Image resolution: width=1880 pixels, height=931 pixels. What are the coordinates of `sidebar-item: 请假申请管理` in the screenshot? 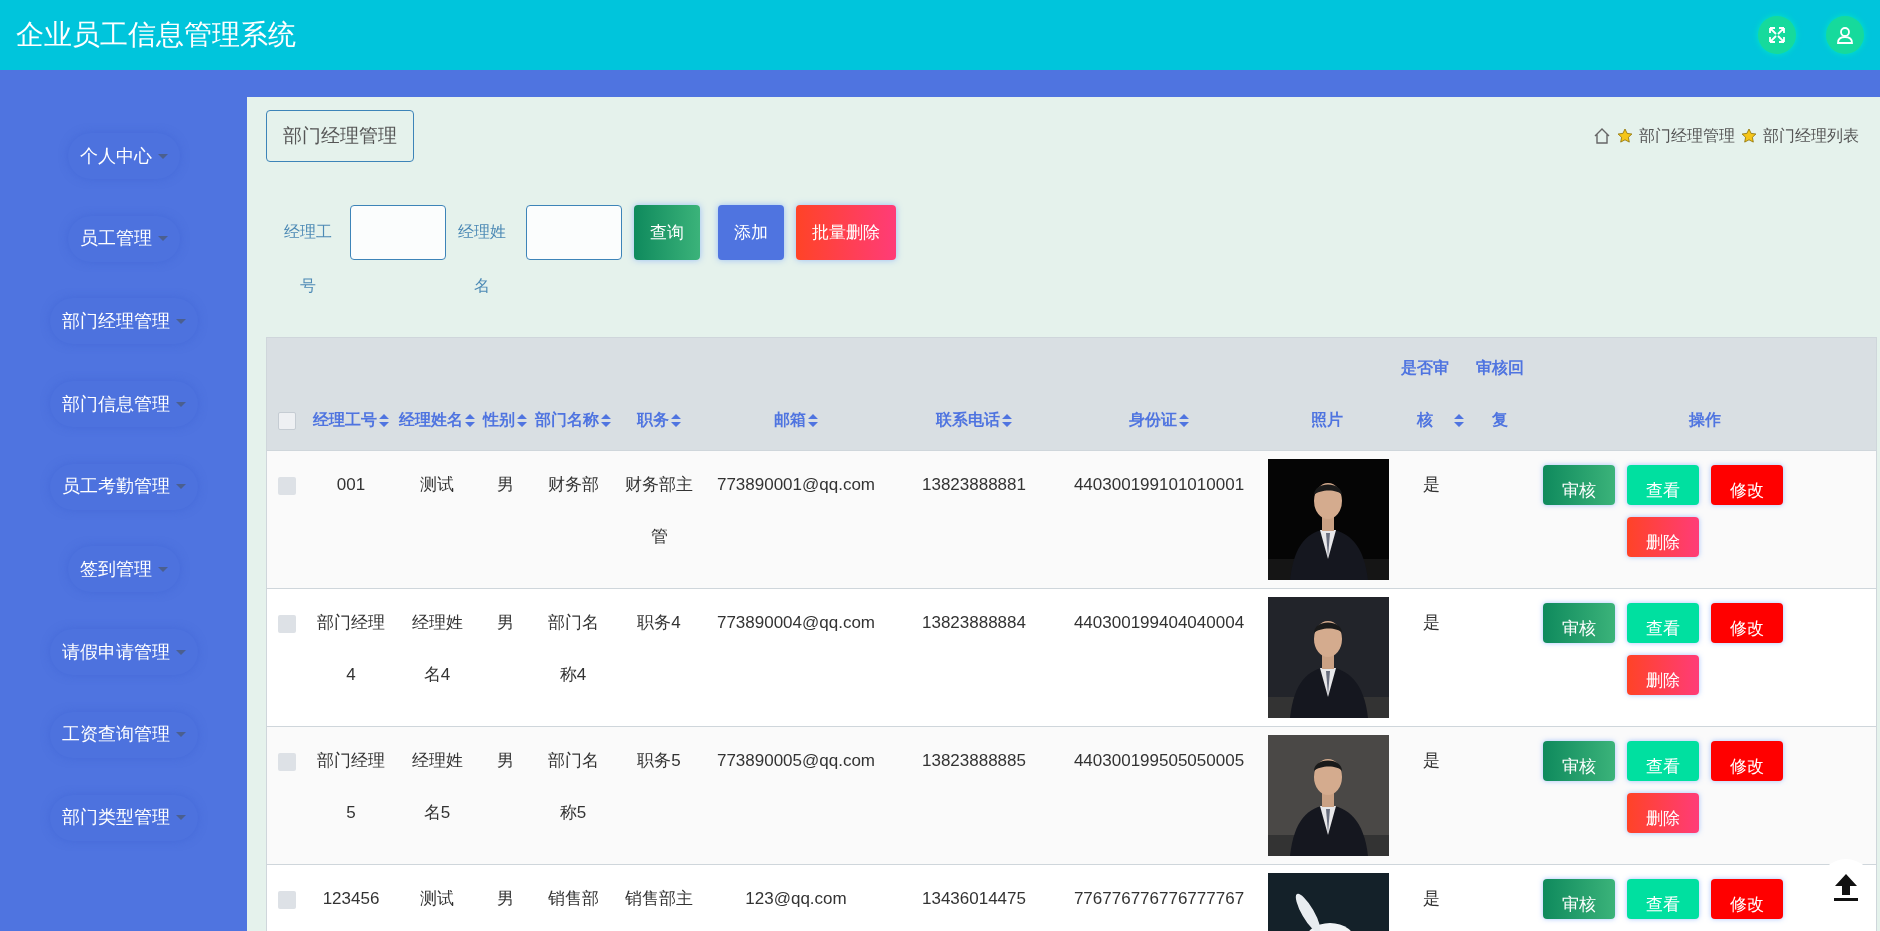 It's located at (123, 652).